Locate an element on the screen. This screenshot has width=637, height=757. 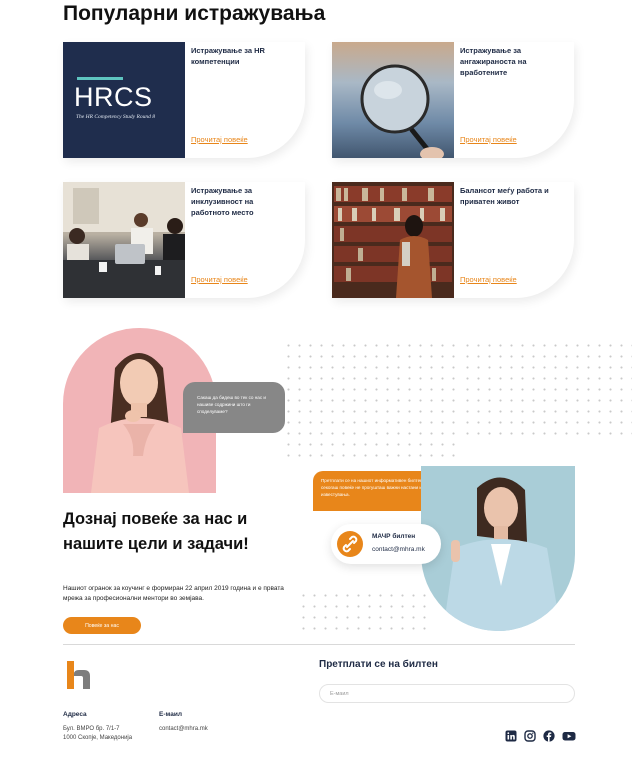
email-label: Е-маил is located at coordinates (170, 714).